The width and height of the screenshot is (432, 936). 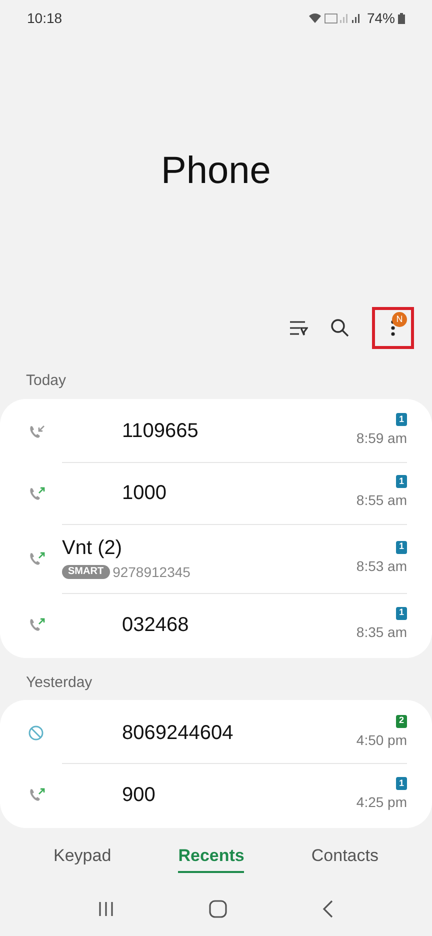 What do you see at coordinates (381, 632) in the screenshot?
I see `call-time: 8:35 am` at bounding box center [381, 632].